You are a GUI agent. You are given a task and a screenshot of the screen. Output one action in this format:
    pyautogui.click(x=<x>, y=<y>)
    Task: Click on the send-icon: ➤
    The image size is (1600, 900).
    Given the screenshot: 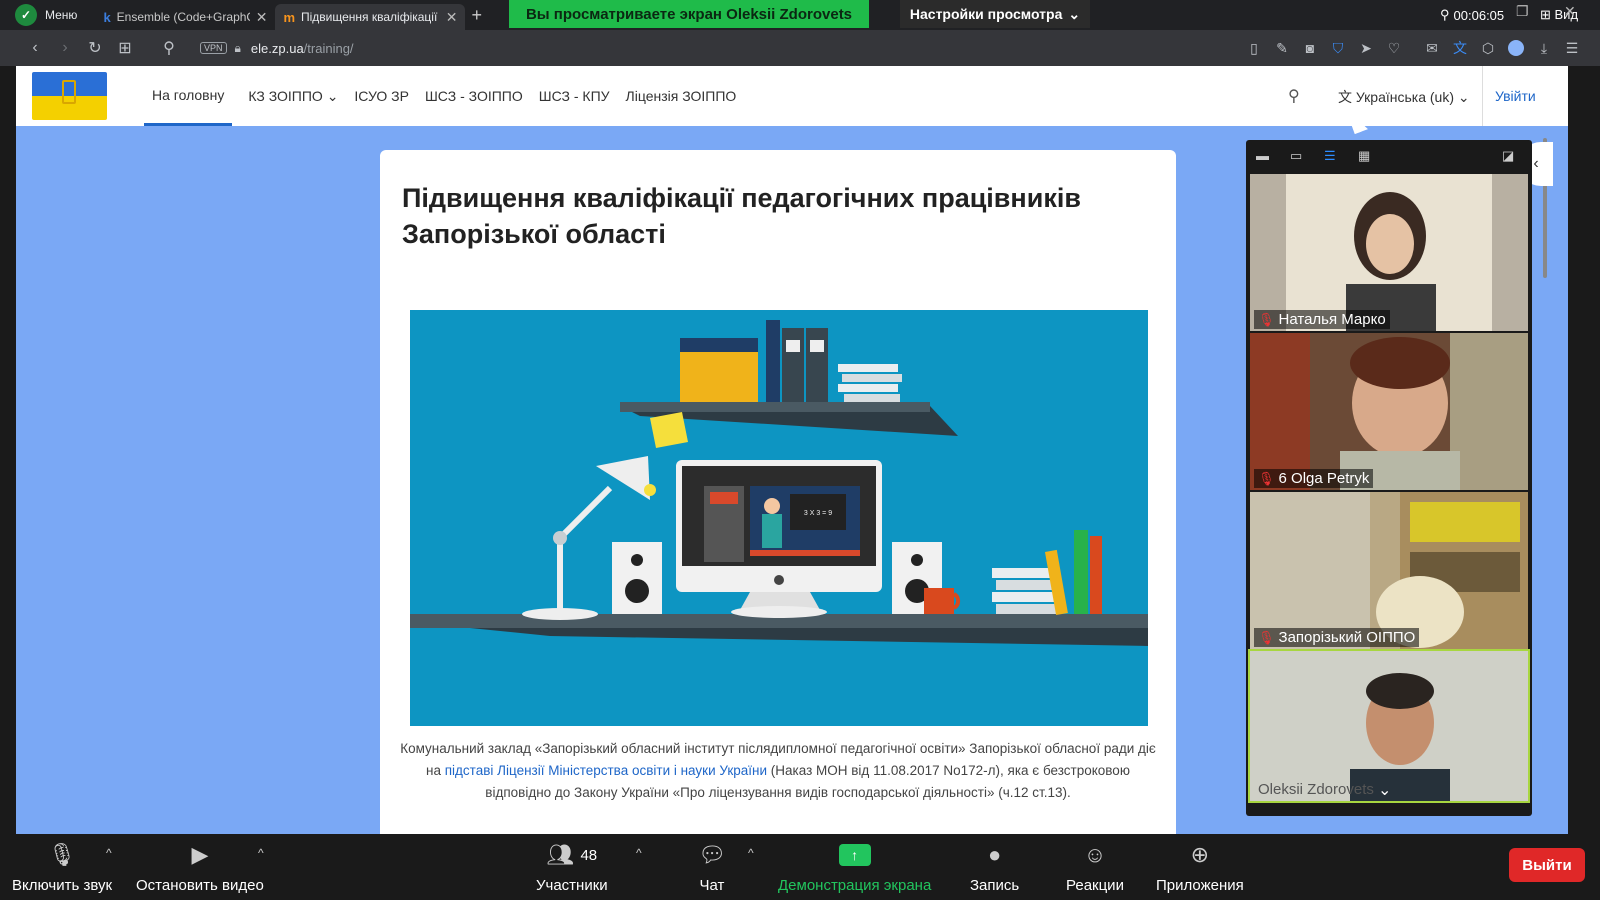 What is the action you would take?
    pyautogui.click(x=1366, y=48)
    